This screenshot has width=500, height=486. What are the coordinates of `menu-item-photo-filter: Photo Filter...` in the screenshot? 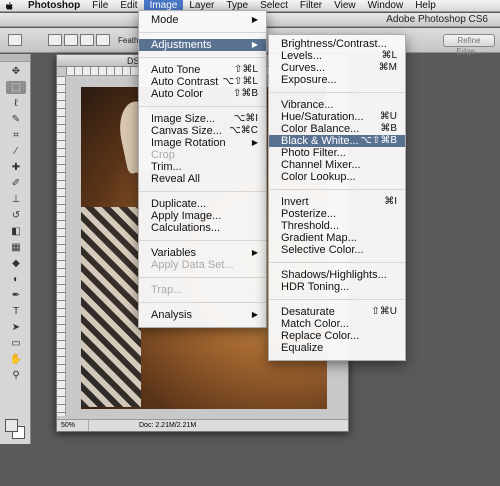 It's located at (337, 153).